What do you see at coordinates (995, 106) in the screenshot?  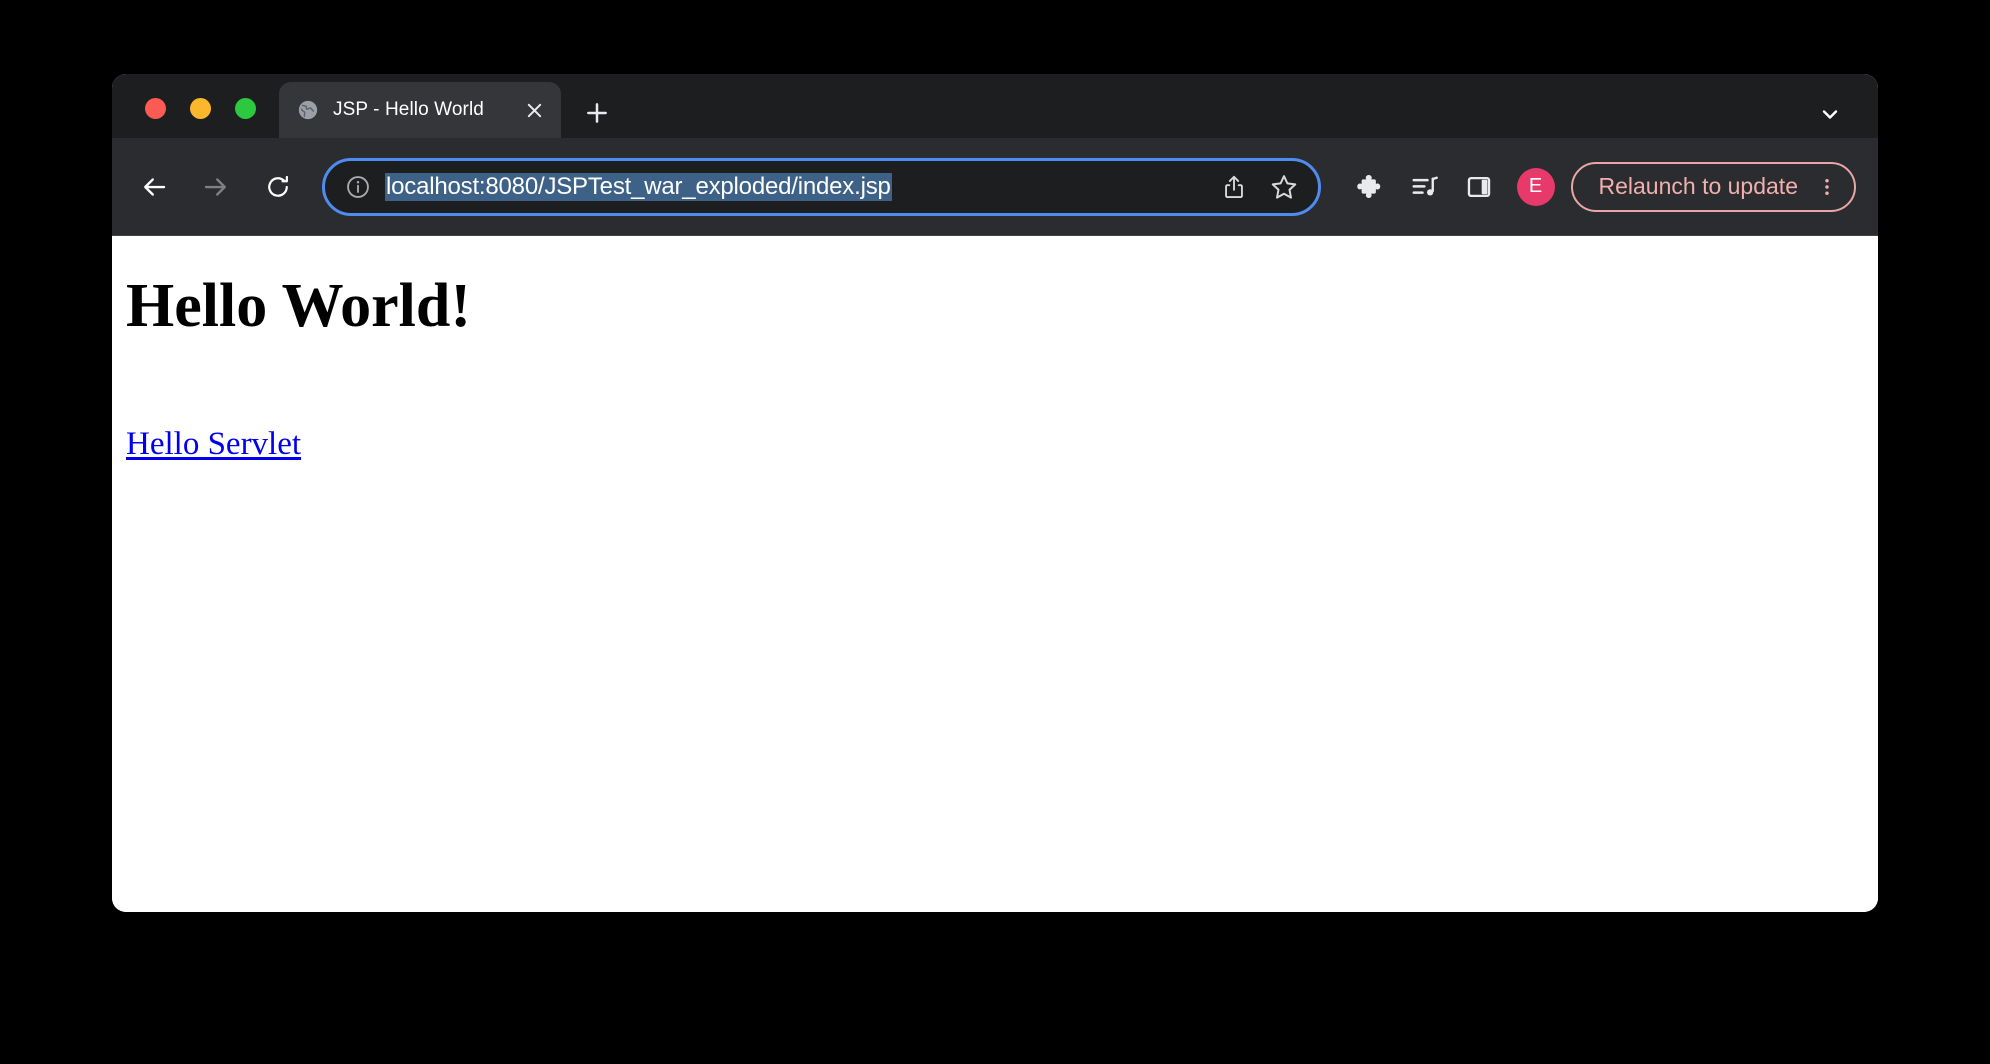 I see `tab-strip: JSP - Hello World` at bounding box center [995, 106].